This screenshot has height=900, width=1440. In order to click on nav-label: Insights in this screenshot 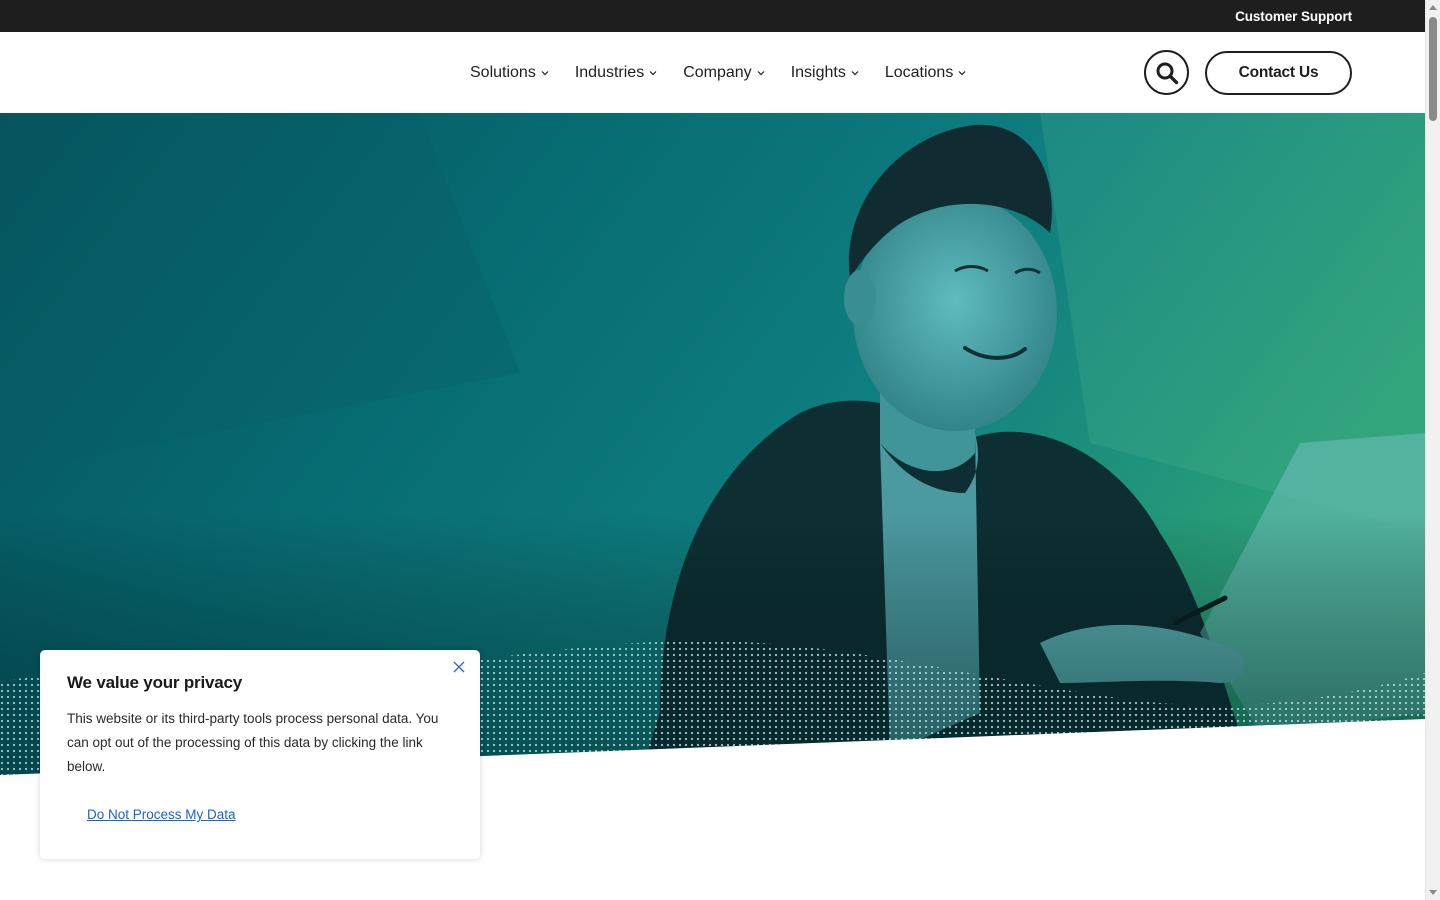, I will do `click(818, 72)`.